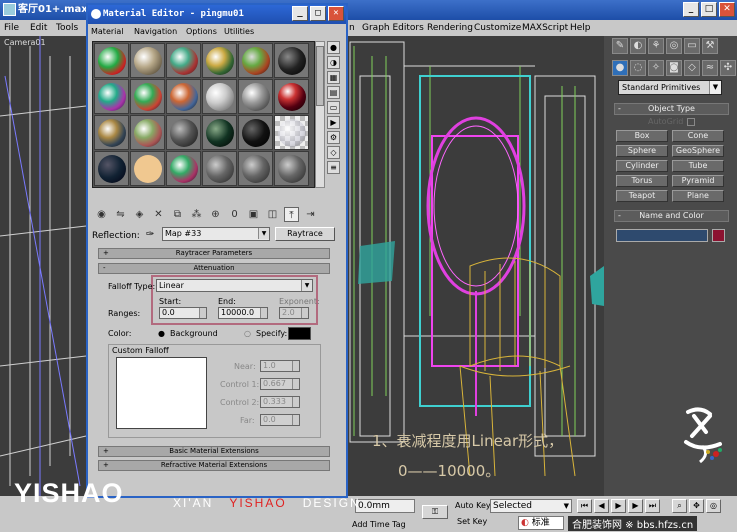 The height and width of the screenshot is (532, 737). Describe the element at coordinates (214, 253) in the screenshot. I see `raytracer-params-rollout: + Raytracer Parameters` at that location.